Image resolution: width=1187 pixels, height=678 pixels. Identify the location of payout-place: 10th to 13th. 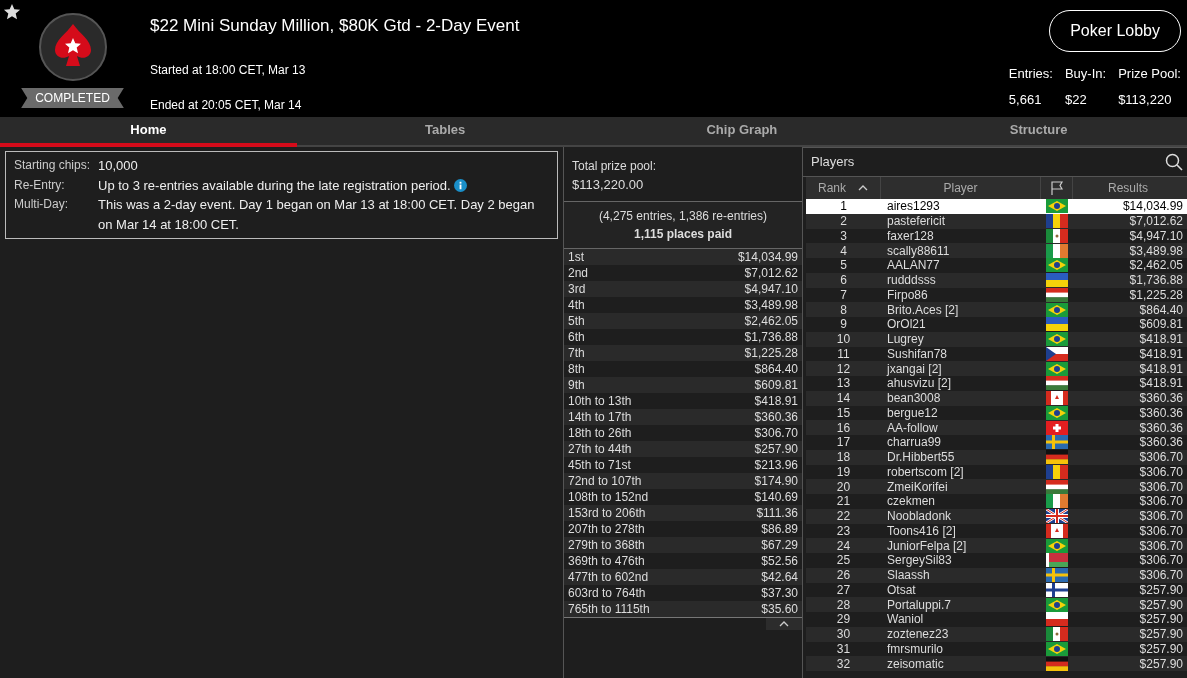
(600, 400).